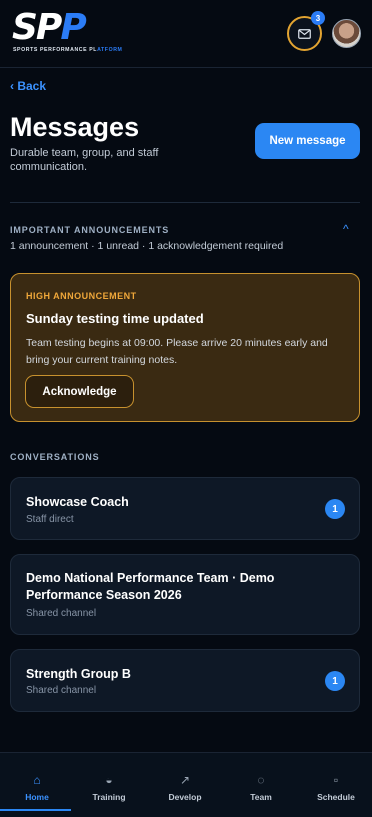 This screenshot has height=817, width=372. I want to click on home-icon: ⌂, so click(37, 780).